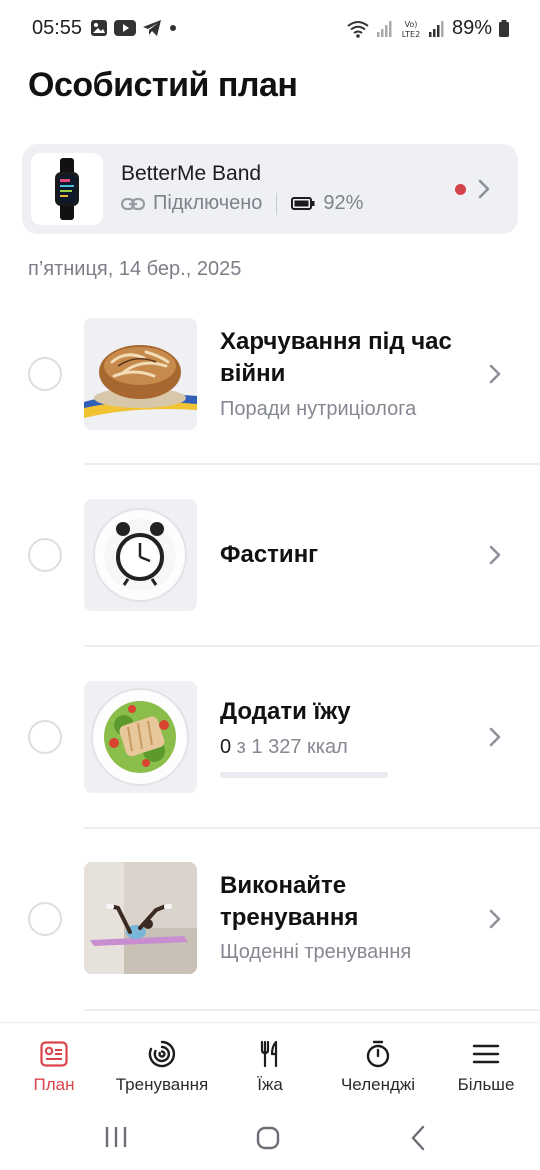 The width and height of the screenshot is (540, 1170). What do you see at coordinates (411, 24) in the screenshot?
I see `svg-text: Vo)` at bounding box center [411, 24].